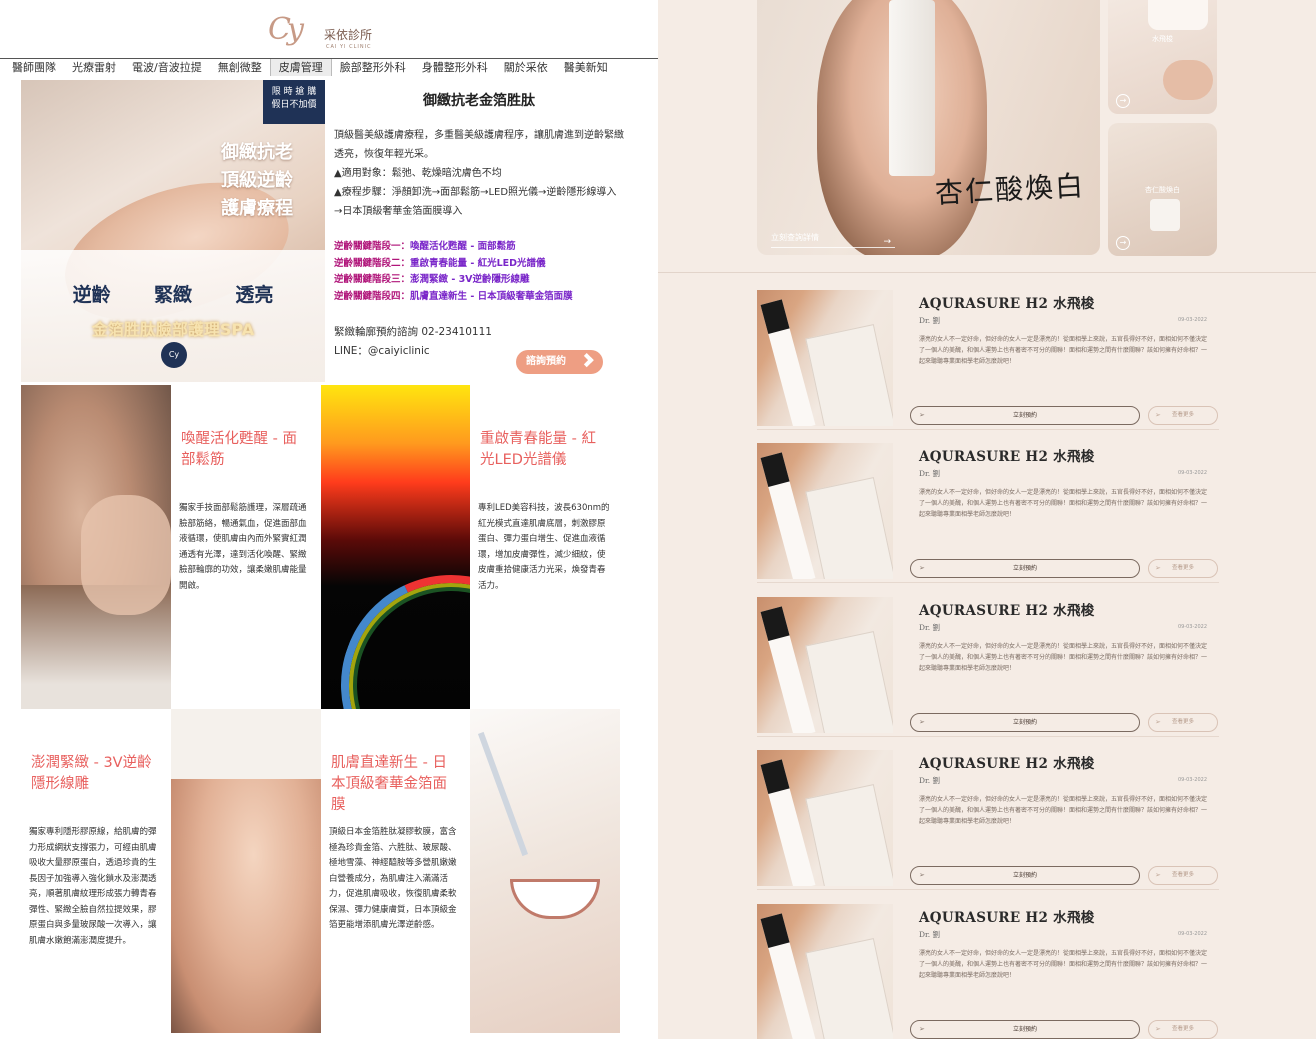 The height and width of the screenshot is (1039, 1316). Describe the element at coordinates (34, 67) in the screenshot. I see `nav-item-doctors: 醫師團隊` at that location.